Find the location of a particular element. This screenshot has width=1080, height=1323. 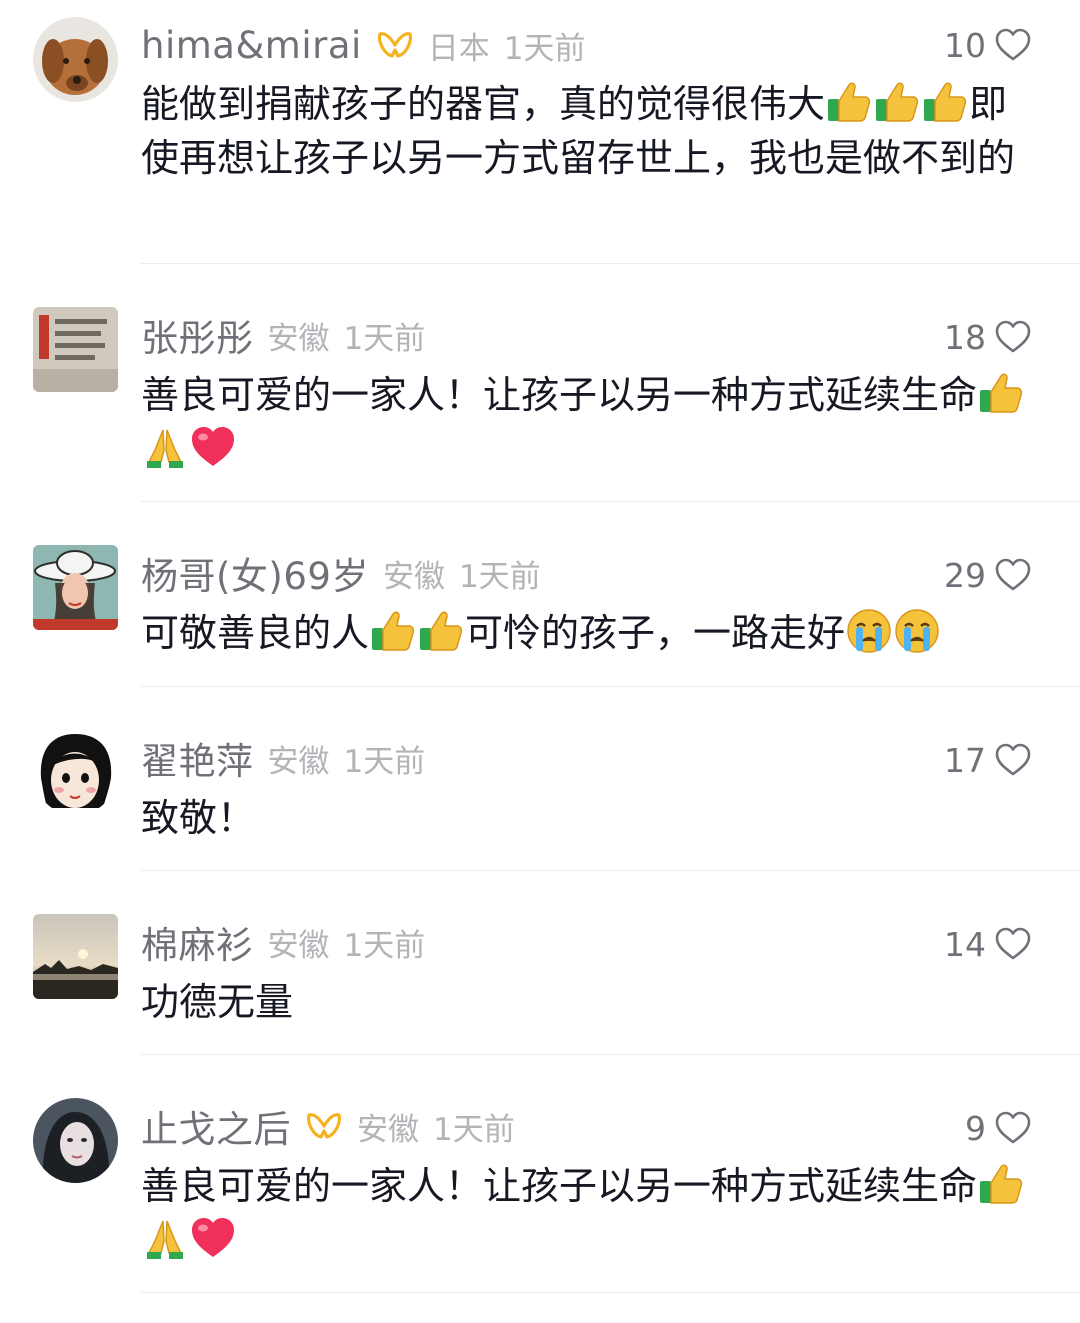

comment-meta: 张彤彤 安徽 1天前 is located at coordinates (283, 335).